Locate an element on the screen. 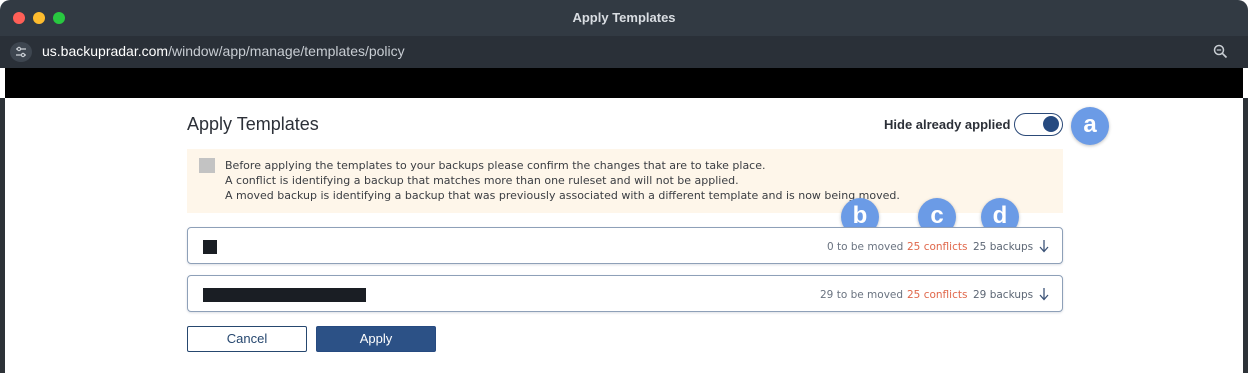  moved-count: 29 to be moved is located at coordinates (862, 295).